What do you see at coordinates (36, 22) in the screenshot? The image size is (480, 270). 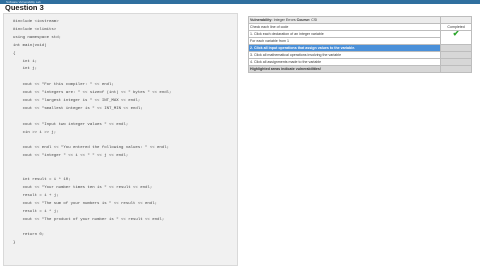 I see `code-line: #include <iostream>` at bounding box center [36, 22].